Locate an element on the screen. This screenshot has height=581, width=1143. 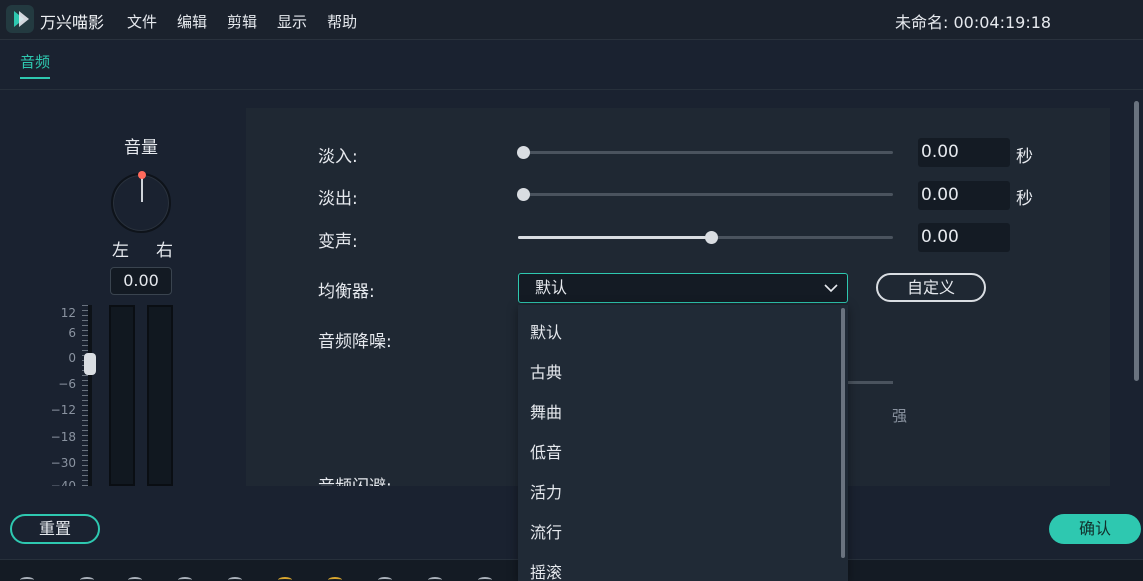
equalizer-option: 默认 is located at coordinates (546, 331).